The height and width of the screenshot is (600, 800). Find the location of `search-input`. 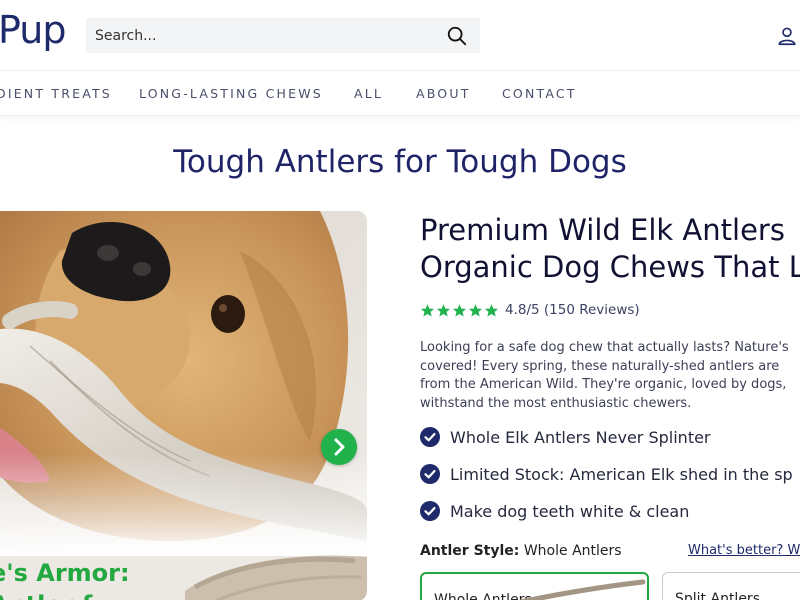

search-input is located at coordinates (256, 35).